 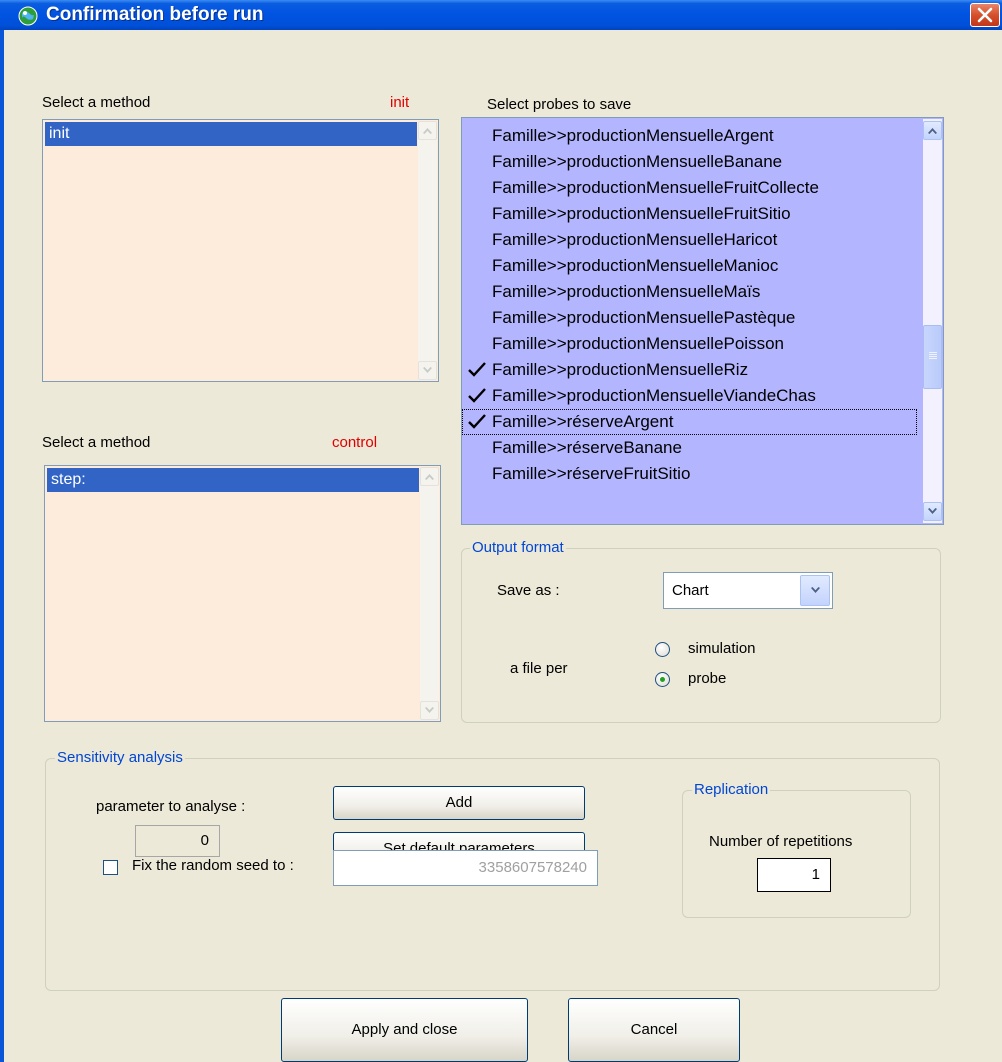 I want to click on file-per-label: a file per, so click(x=539, y=668).